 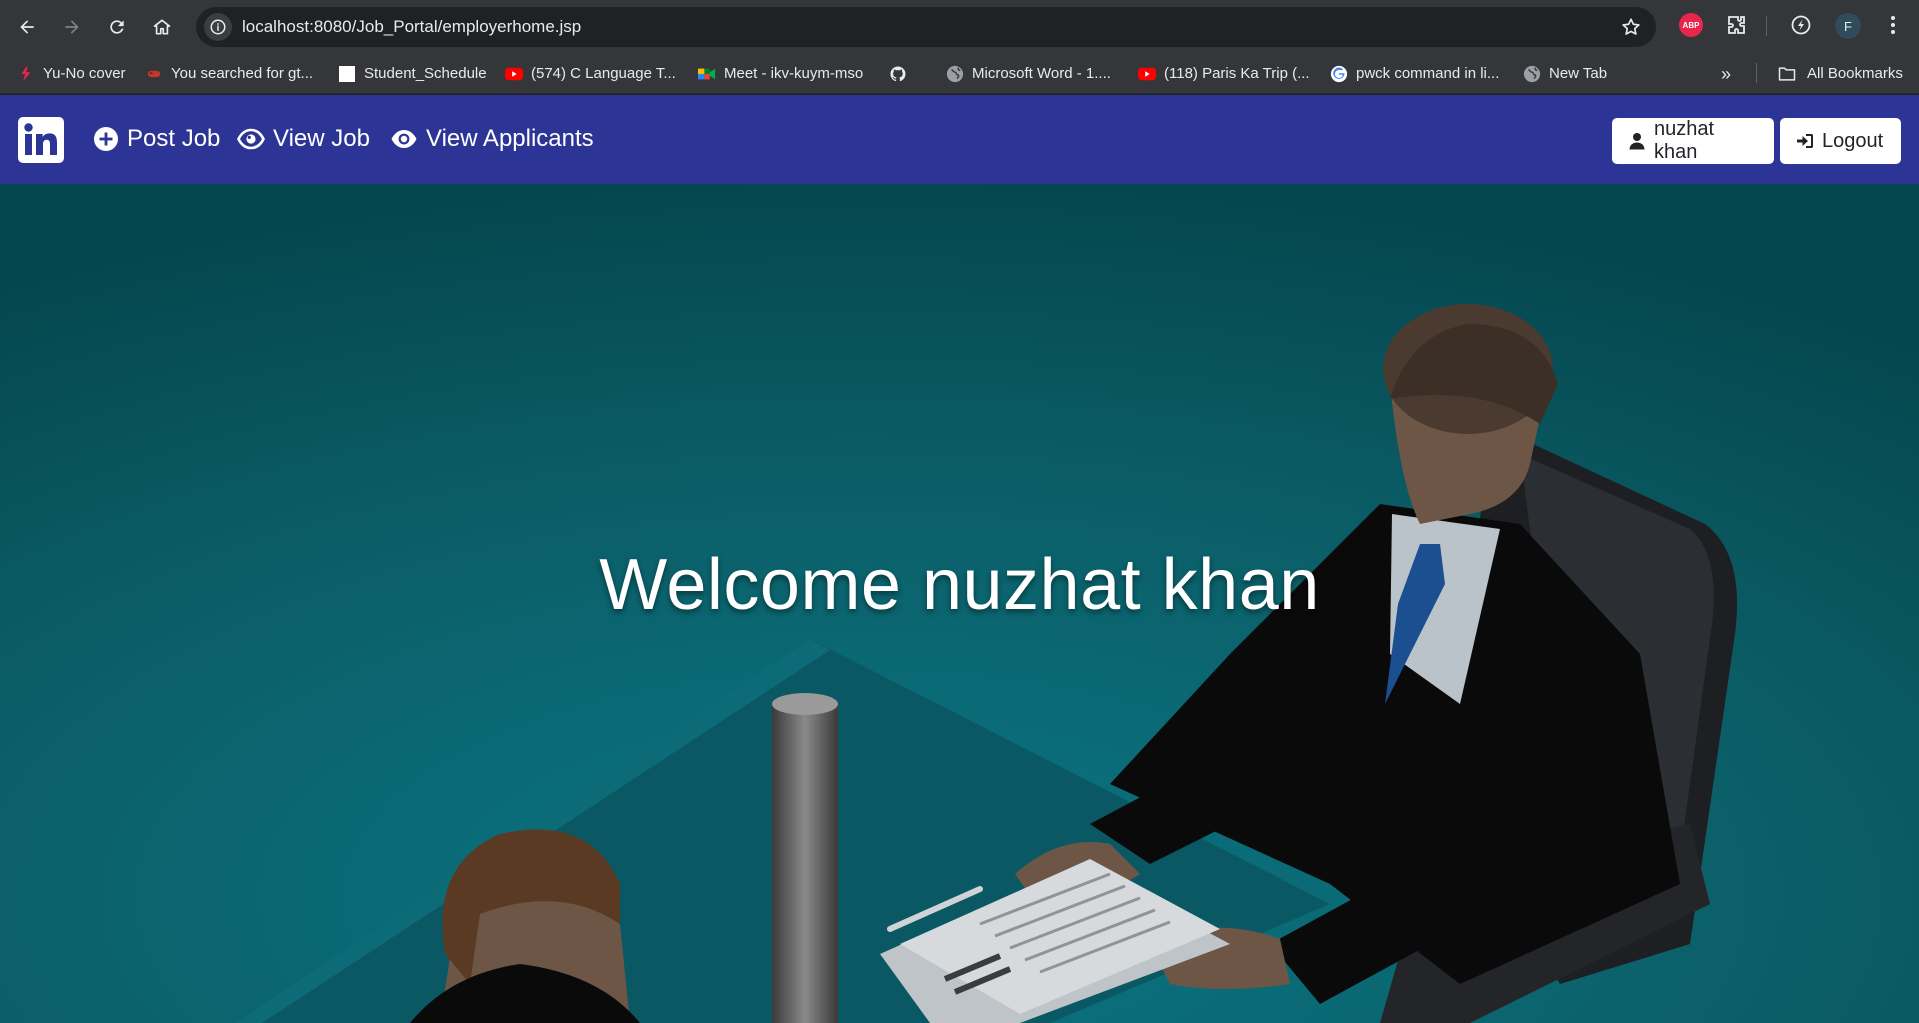 I want to click on home-icon, so click(x=162, y=27).